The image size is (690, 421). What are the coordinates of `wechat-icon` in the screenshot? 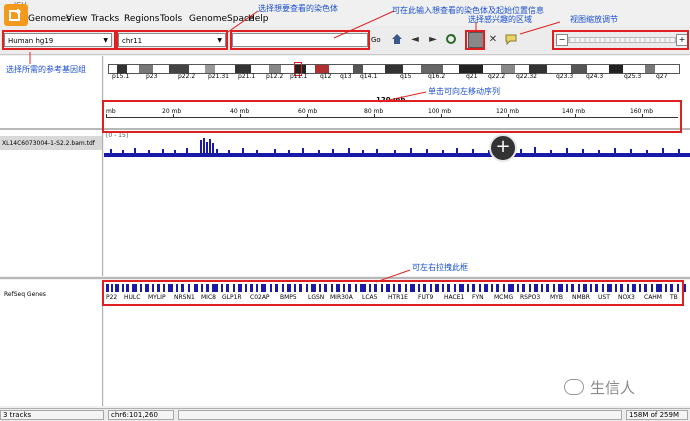 It's located at (574, 387).